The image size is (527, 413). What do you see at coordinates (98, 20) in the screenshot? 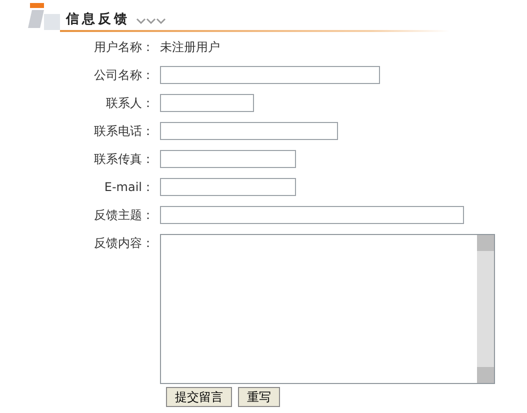
I see `section-title: 信息反馈` at bounding box center [98, 20].